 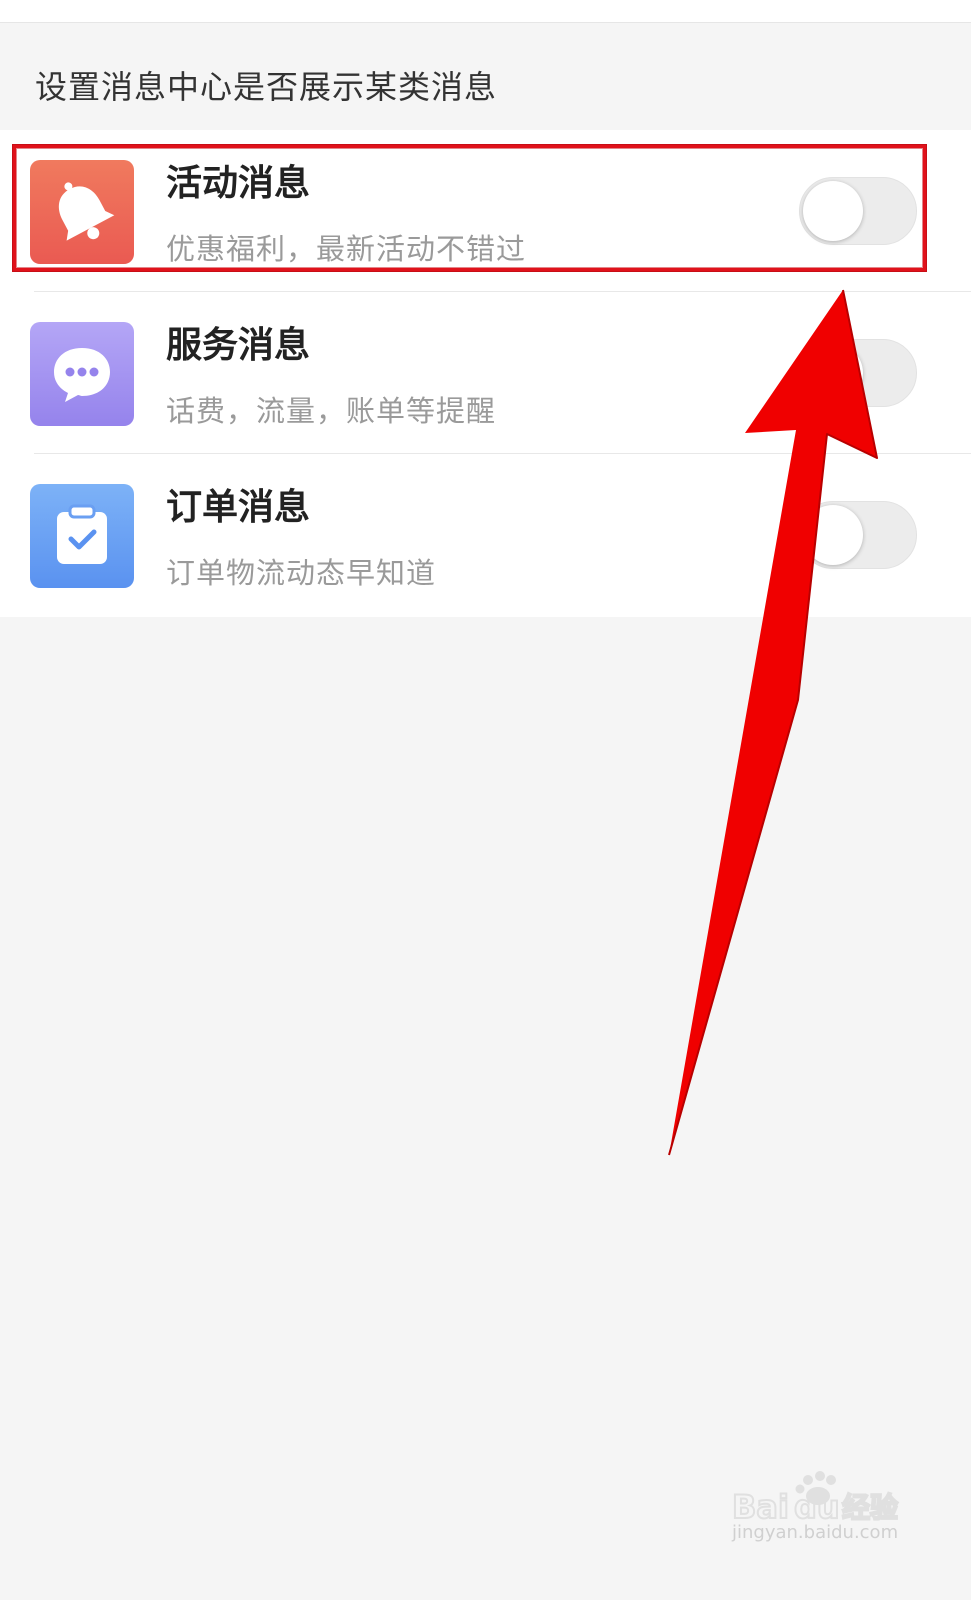 What do you see at coordinates (238, 507) in the screenshot?
I see `row-title: 订单消息` at bounding box center [238, 507].